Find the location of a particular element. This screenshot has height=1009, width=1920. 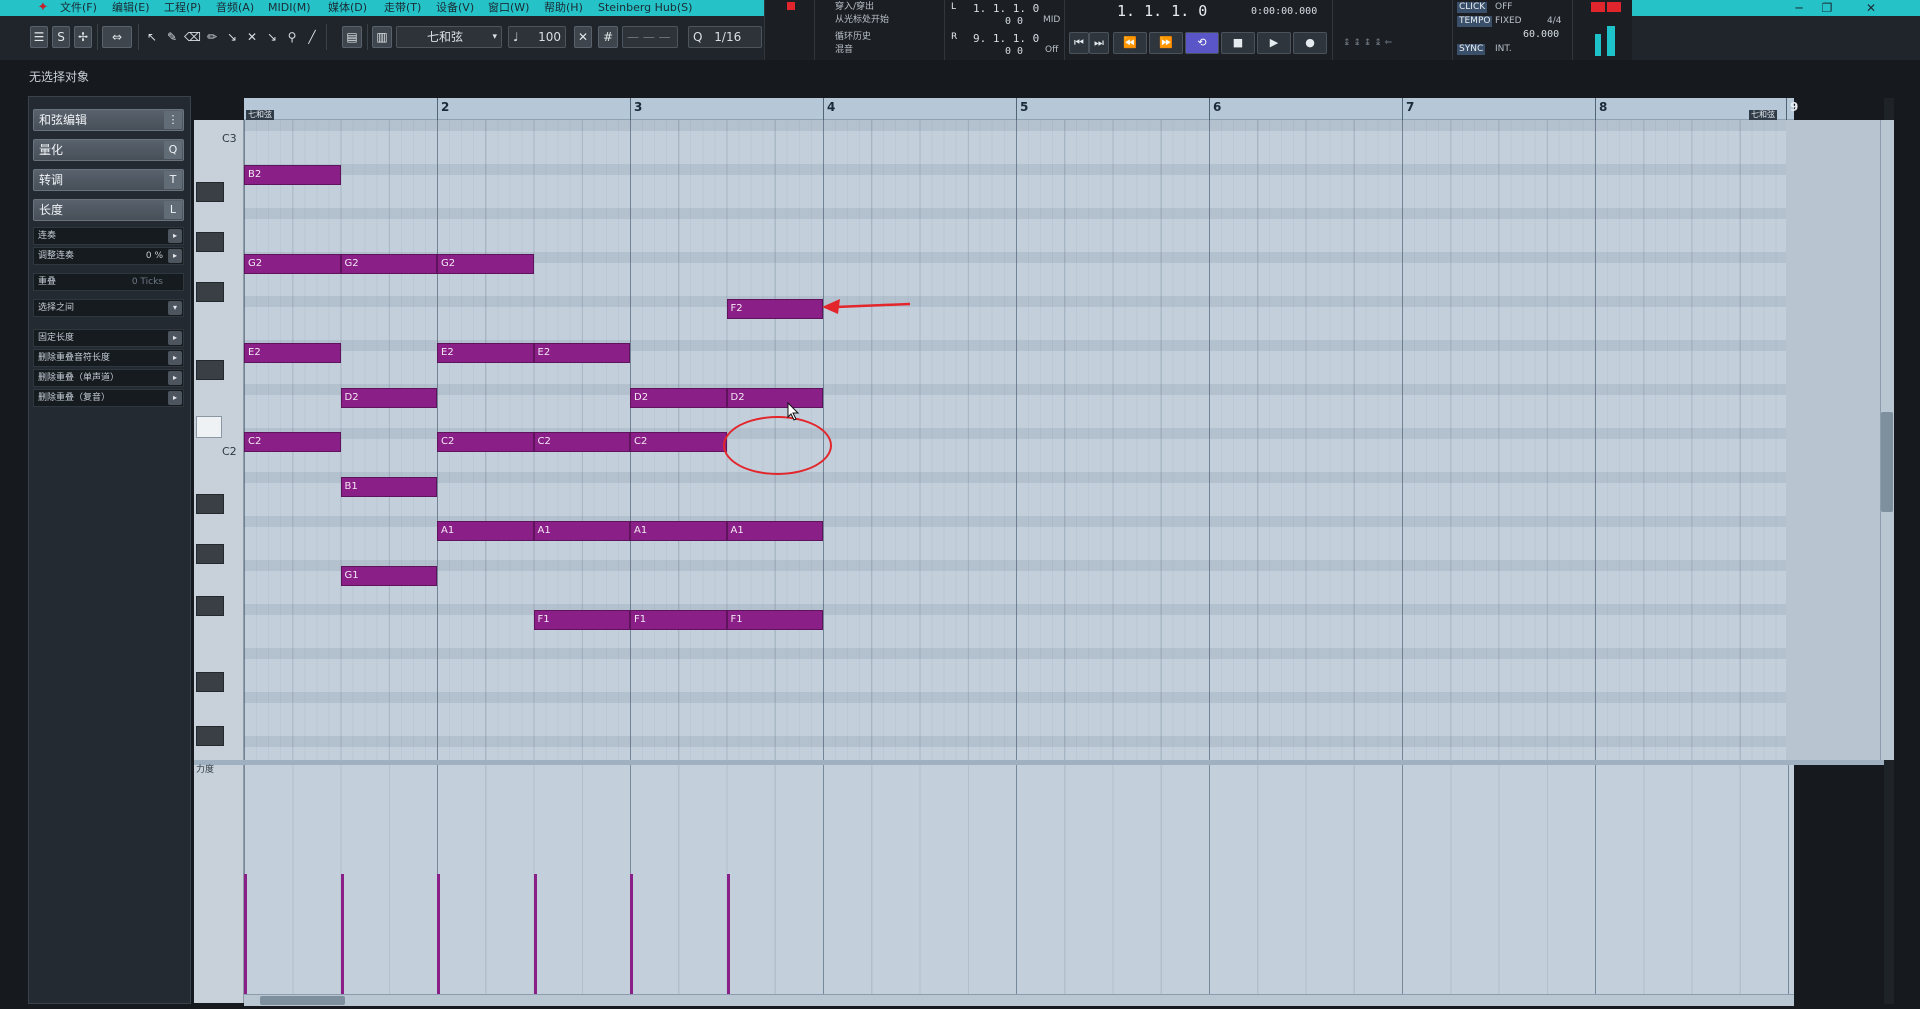

midi-note: B2 is located at coordinates (292, 175).